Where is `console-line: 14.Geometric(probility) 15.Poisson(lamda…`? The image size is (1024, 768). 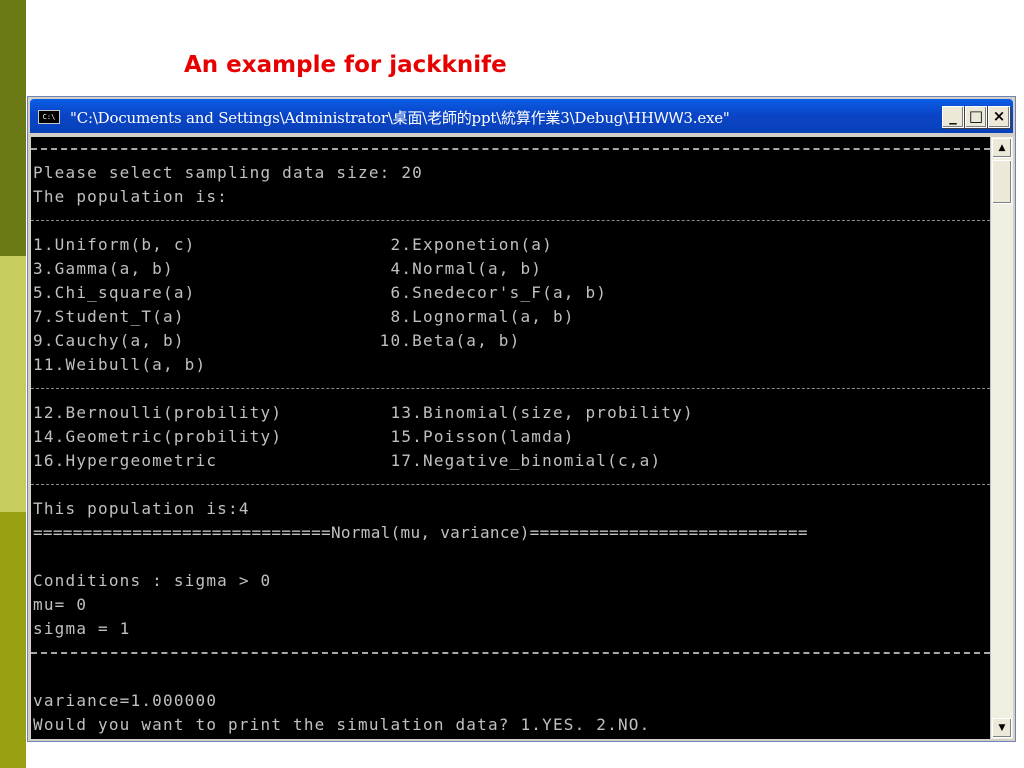 console-line: 14.Geometric(probility) 15.Poisson(lamda… is located at coordinates (304, 436).